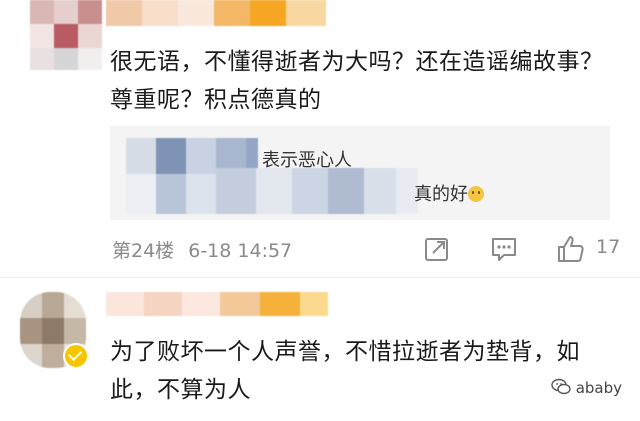 The height and width of the screenshot is (421, 640). Describe the element at coordinates (504, 249) in the screenshot. I see `comment-icon` at that location.